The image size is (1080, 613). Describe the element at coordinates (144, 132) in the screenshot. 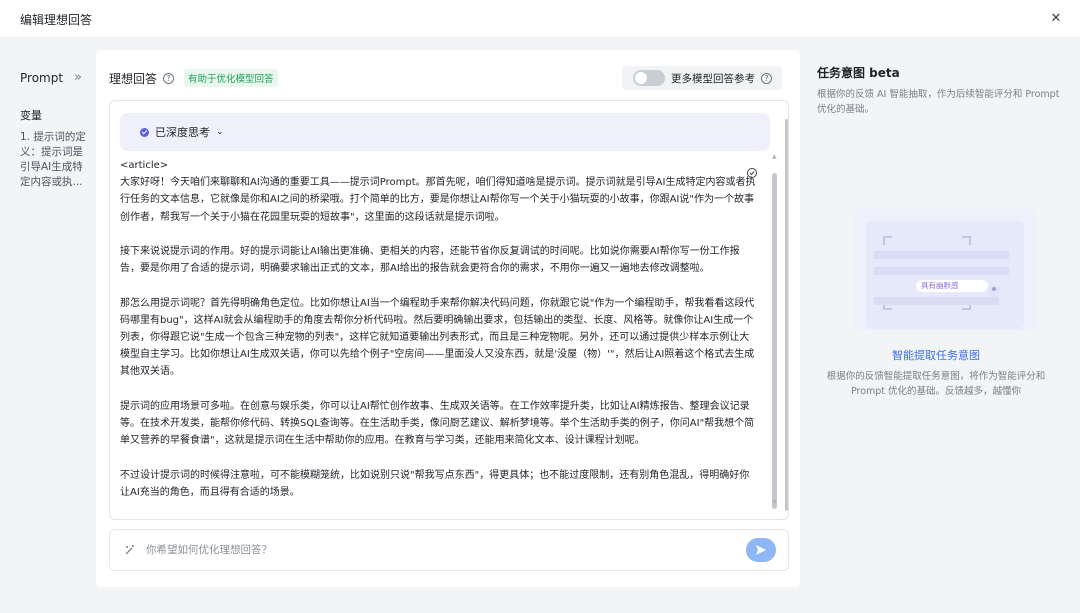

I see `check-circle-icon` at that location.